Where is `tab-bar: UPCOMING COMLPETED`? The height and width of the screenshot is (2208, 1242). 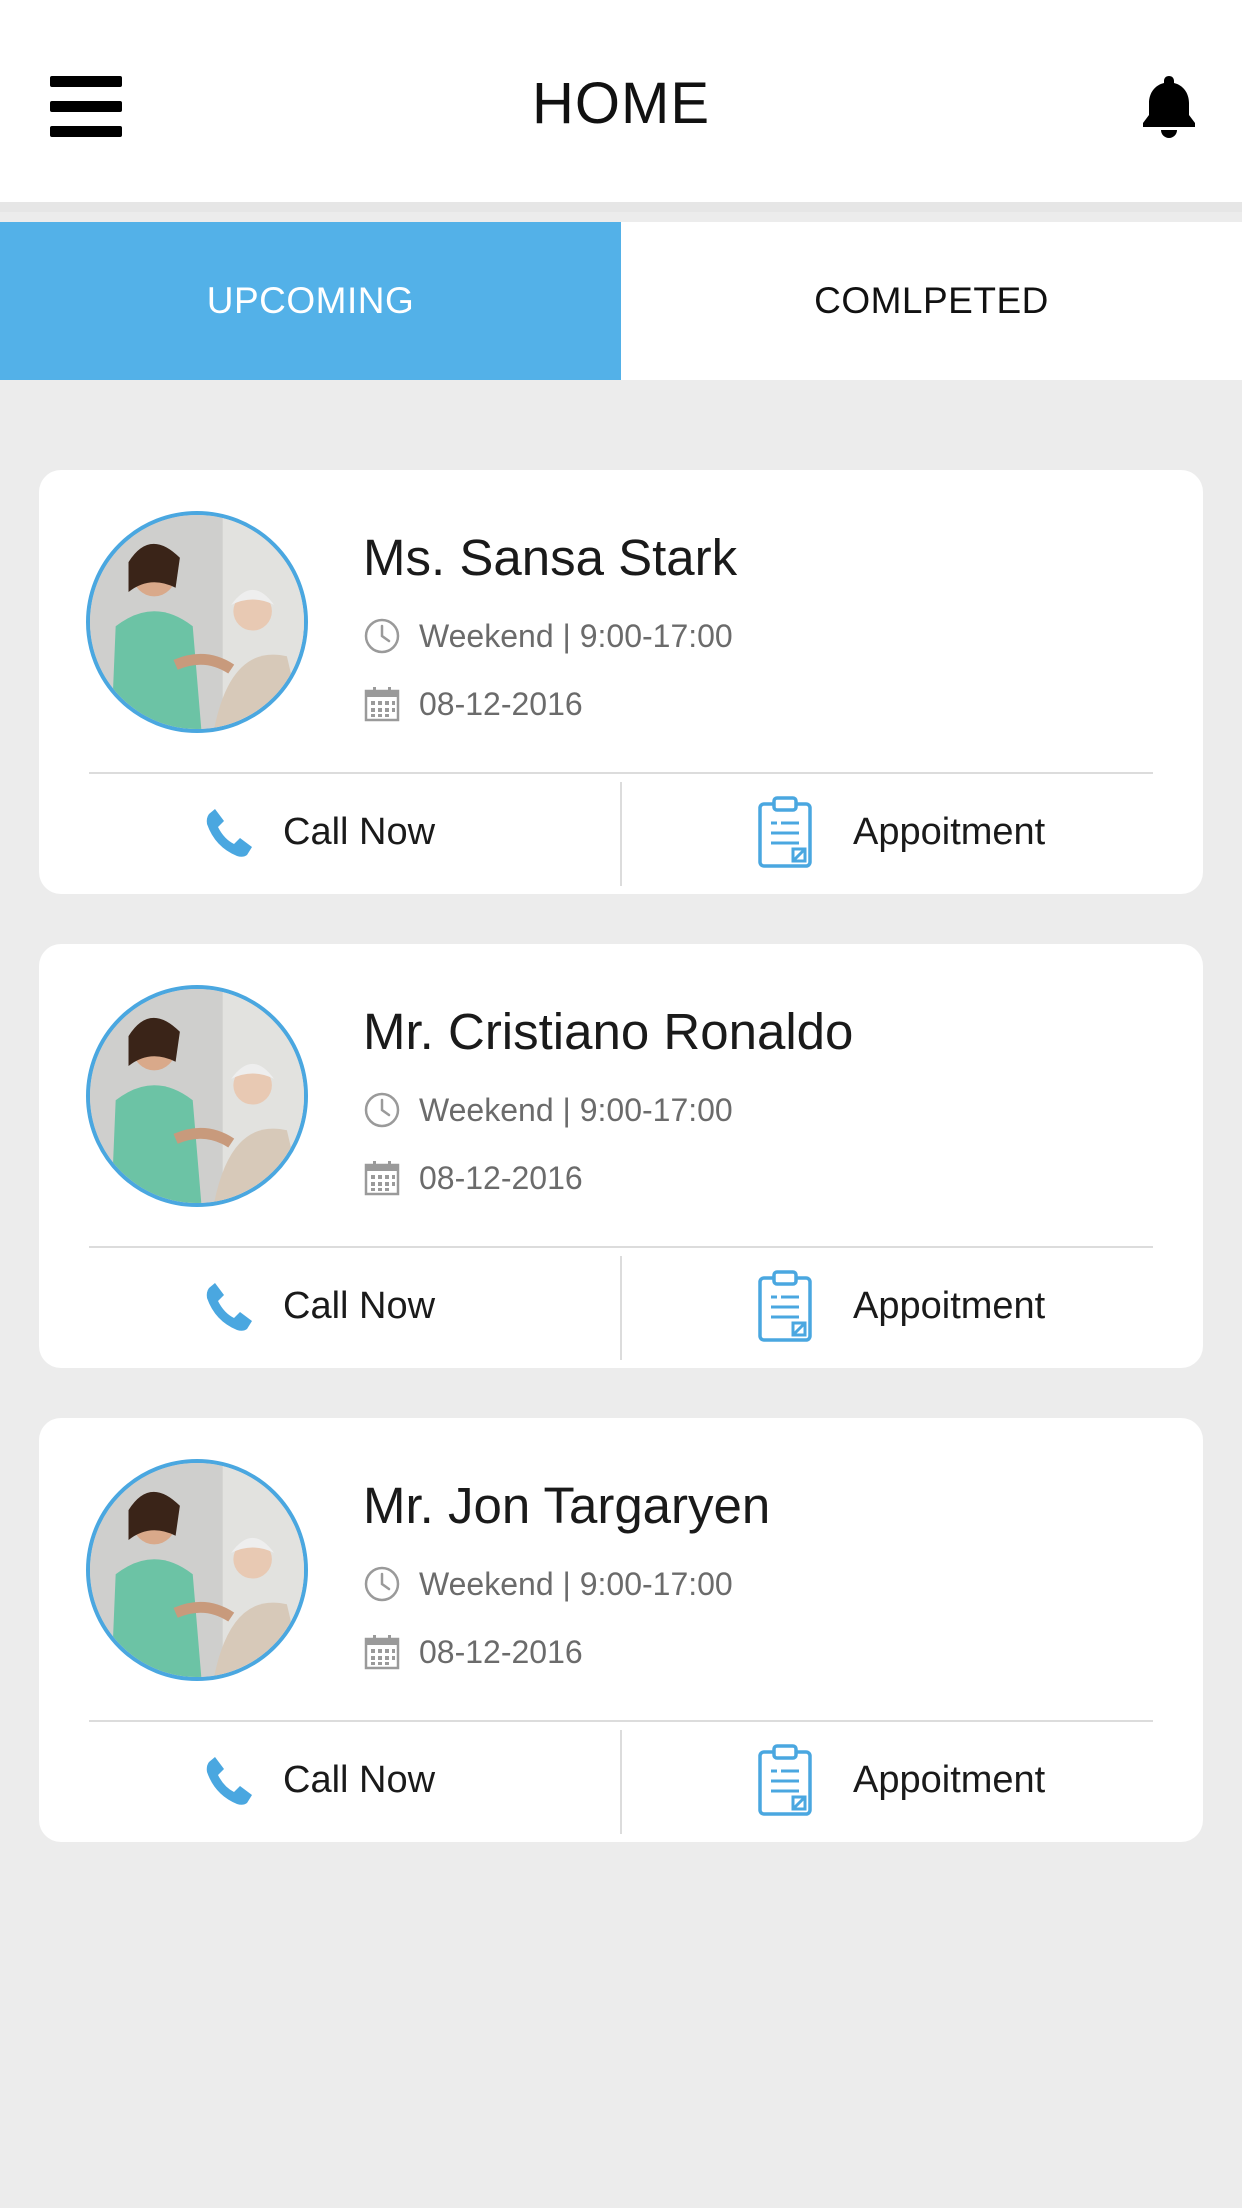 tab-bar: UPCOMING COMLPETED is located at coordinates (621, 301).